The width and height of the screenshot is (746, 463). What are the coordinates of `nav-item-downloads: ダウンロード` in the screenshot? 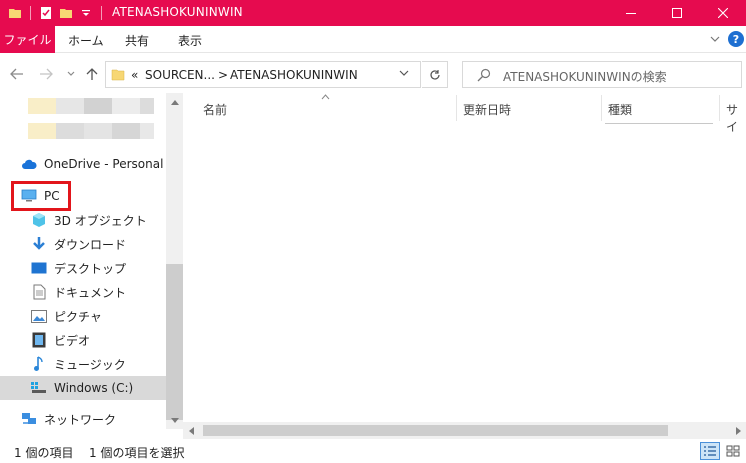 It's located at (83, 244).